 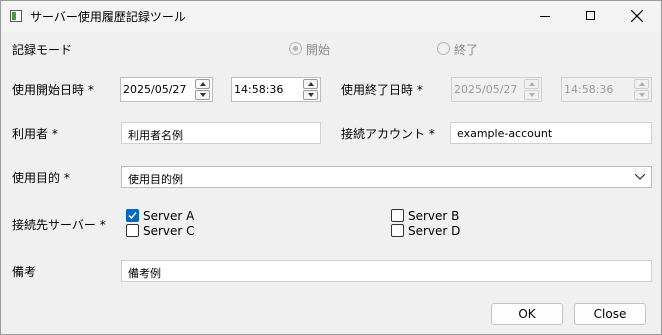 I want to click on end-time-up-button, so click(x=641, y=84).